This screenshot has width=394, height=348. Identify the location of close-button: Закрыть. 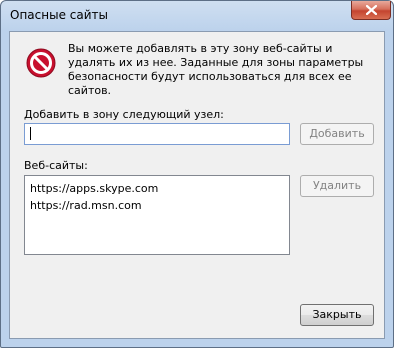
(337, 315).